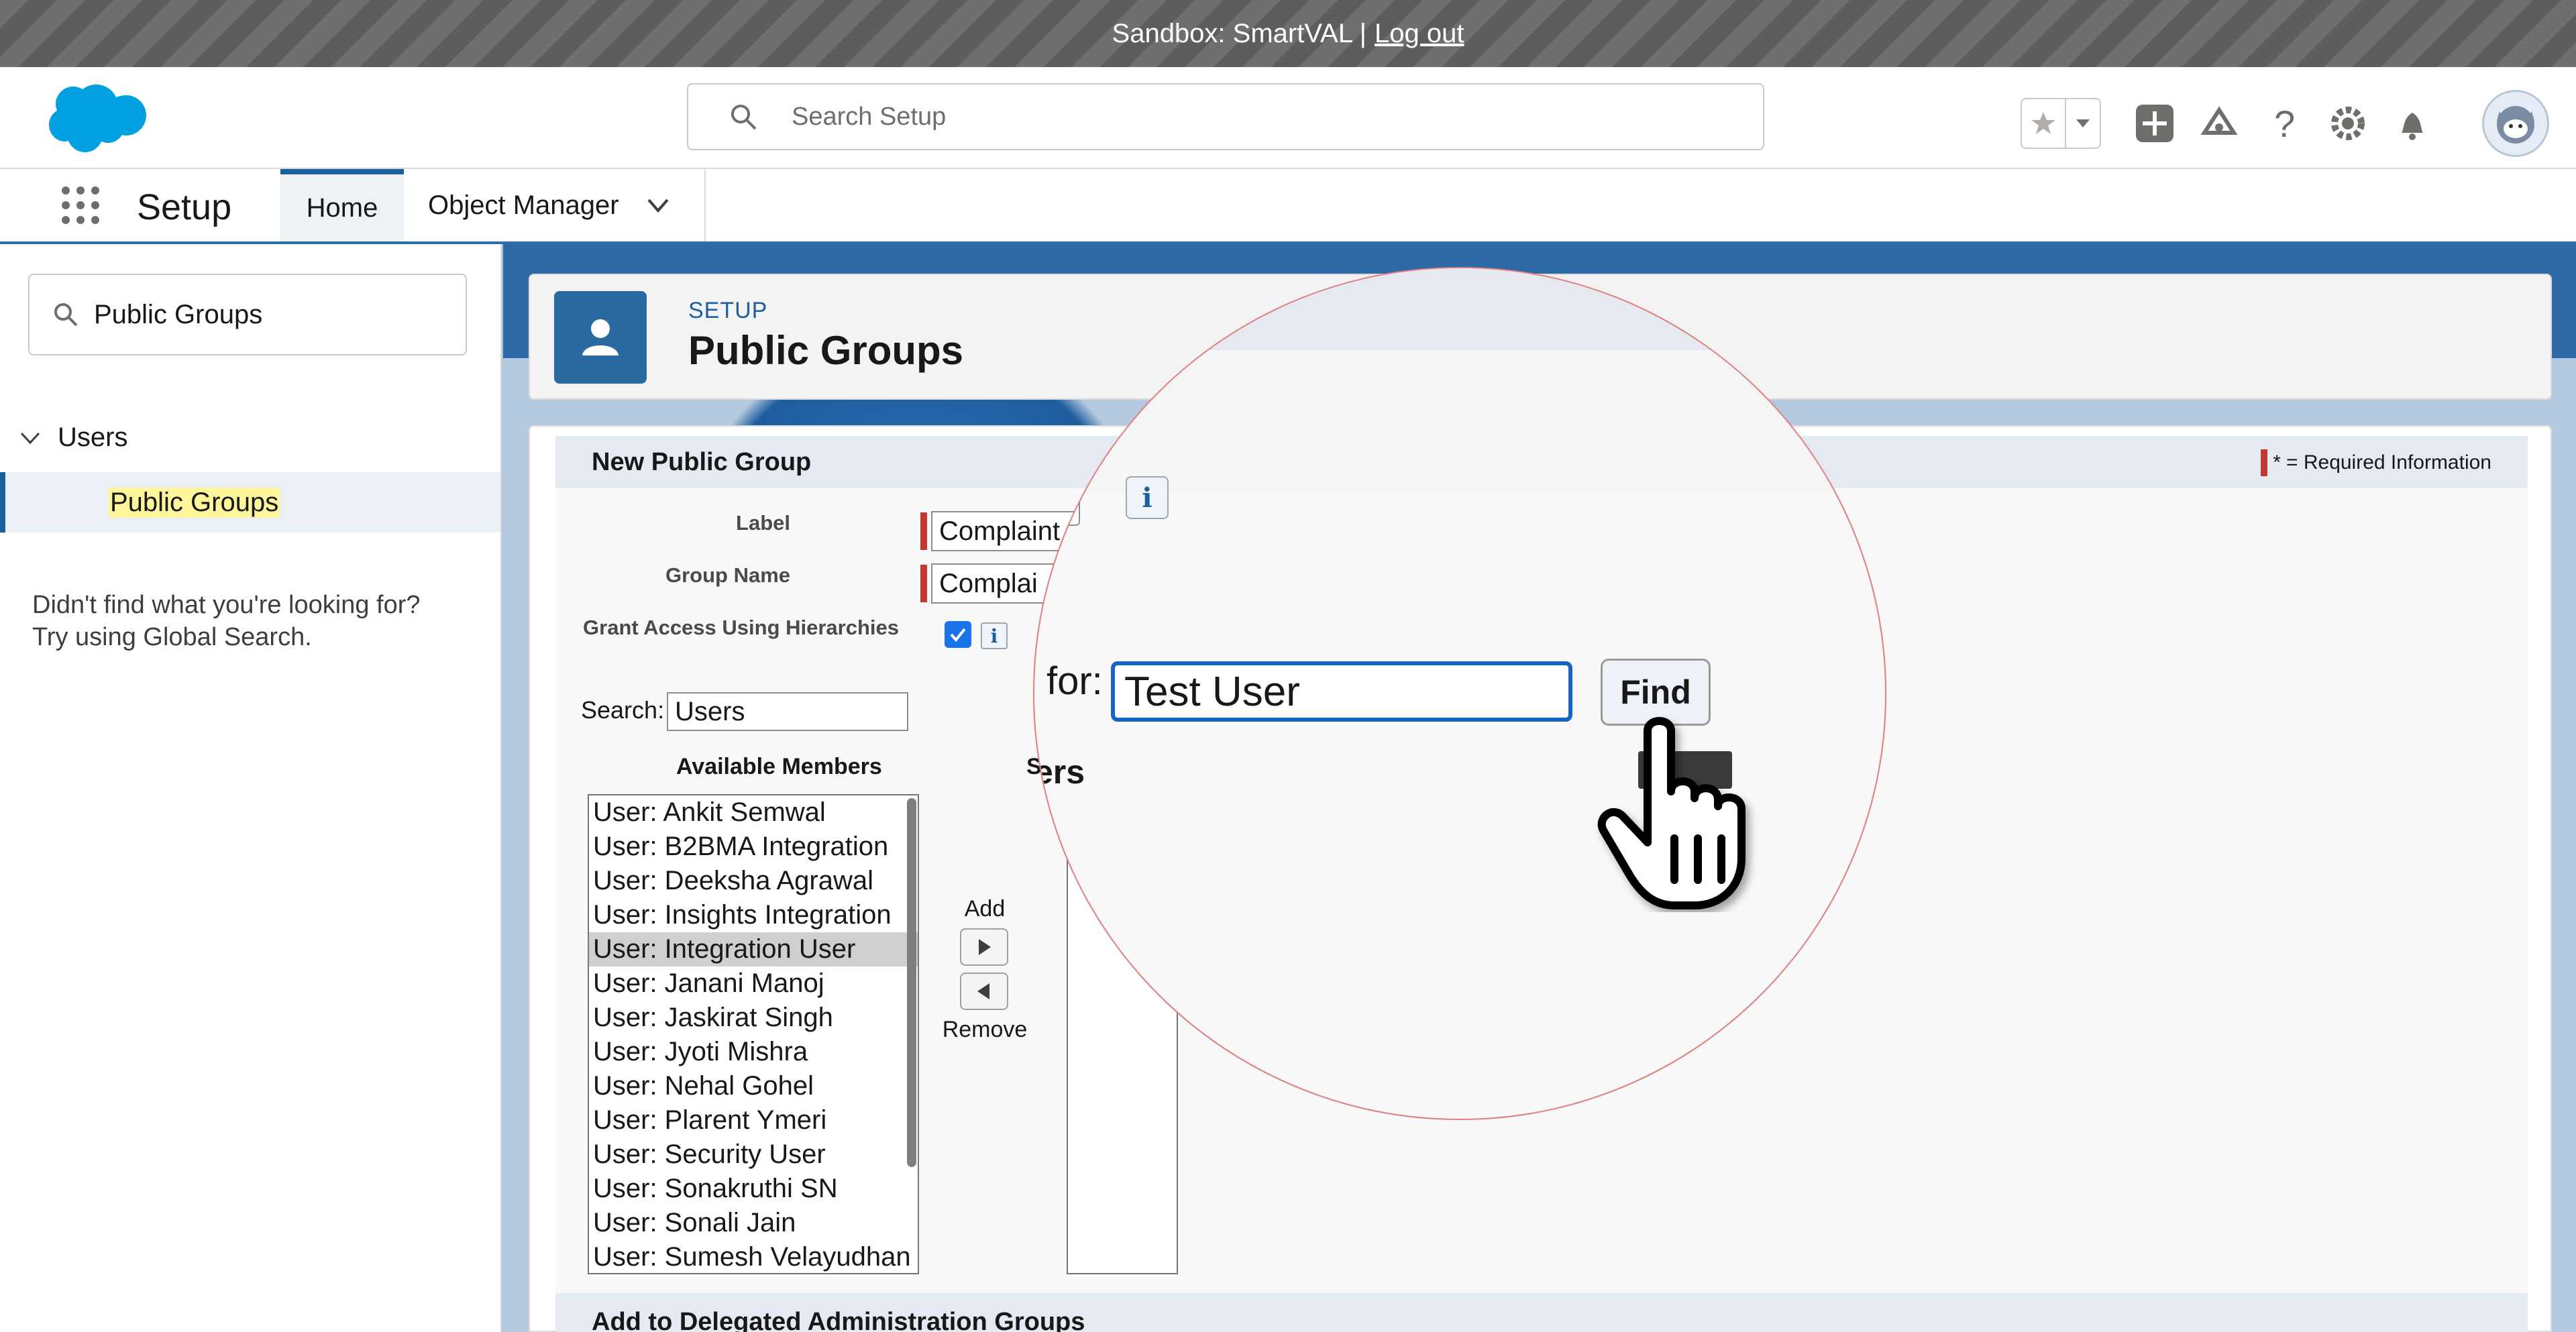 The height and width of the screenshot is (1332, 2576). I want to click on add-label: Add, so click(985, 909).